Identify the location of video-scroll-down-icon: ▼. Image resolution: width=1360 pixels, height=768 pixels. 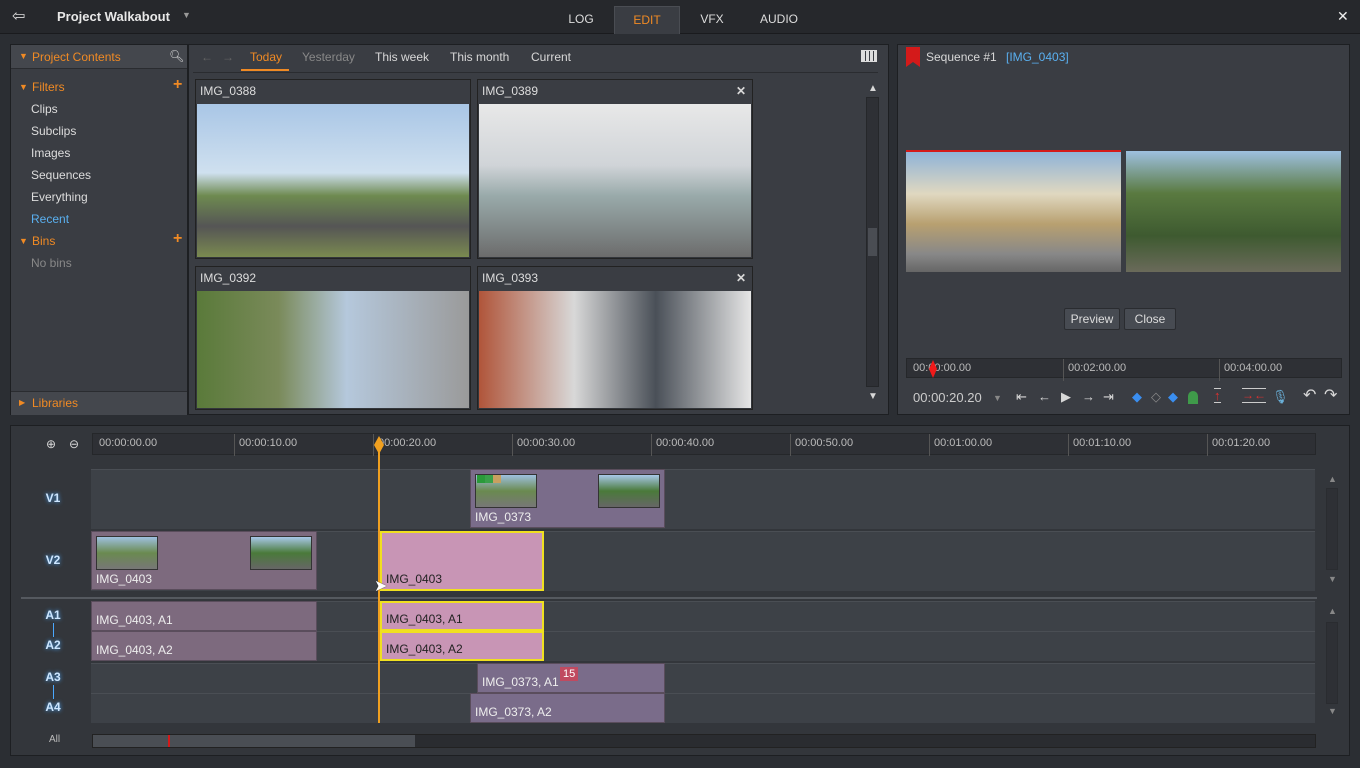
(1332, 579).